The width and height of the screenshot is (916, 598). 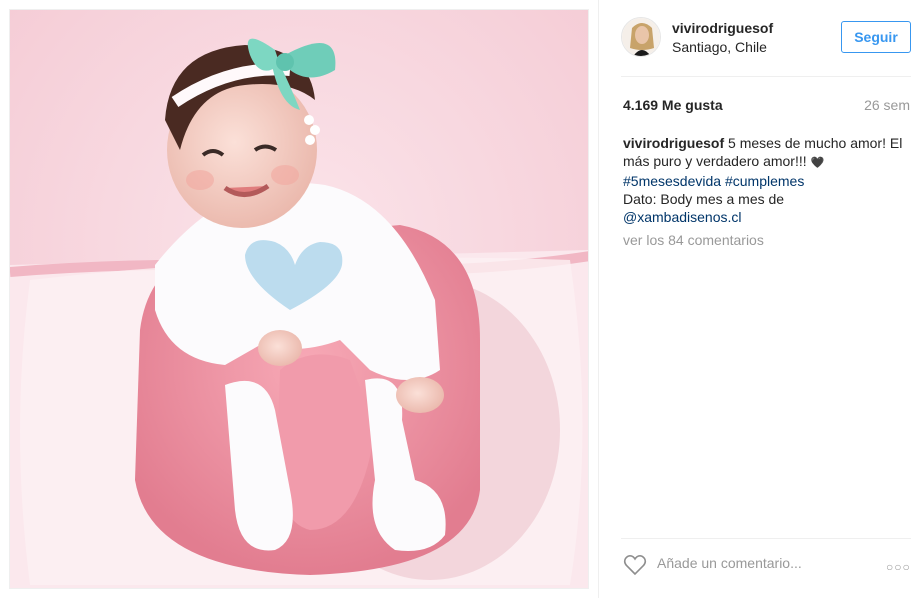 I want to click on likes-count: 4.169 Me gusta, so click(x=673, y=105).